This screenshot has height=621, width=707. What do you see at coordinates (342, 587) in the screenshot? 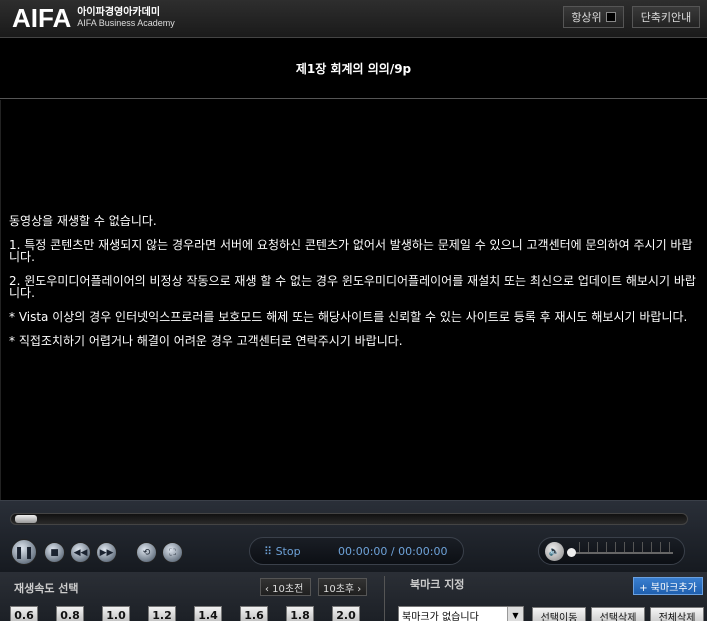
I see `skip-forward-10s-button: 10초후 ›` at bounding box center [342, 587].